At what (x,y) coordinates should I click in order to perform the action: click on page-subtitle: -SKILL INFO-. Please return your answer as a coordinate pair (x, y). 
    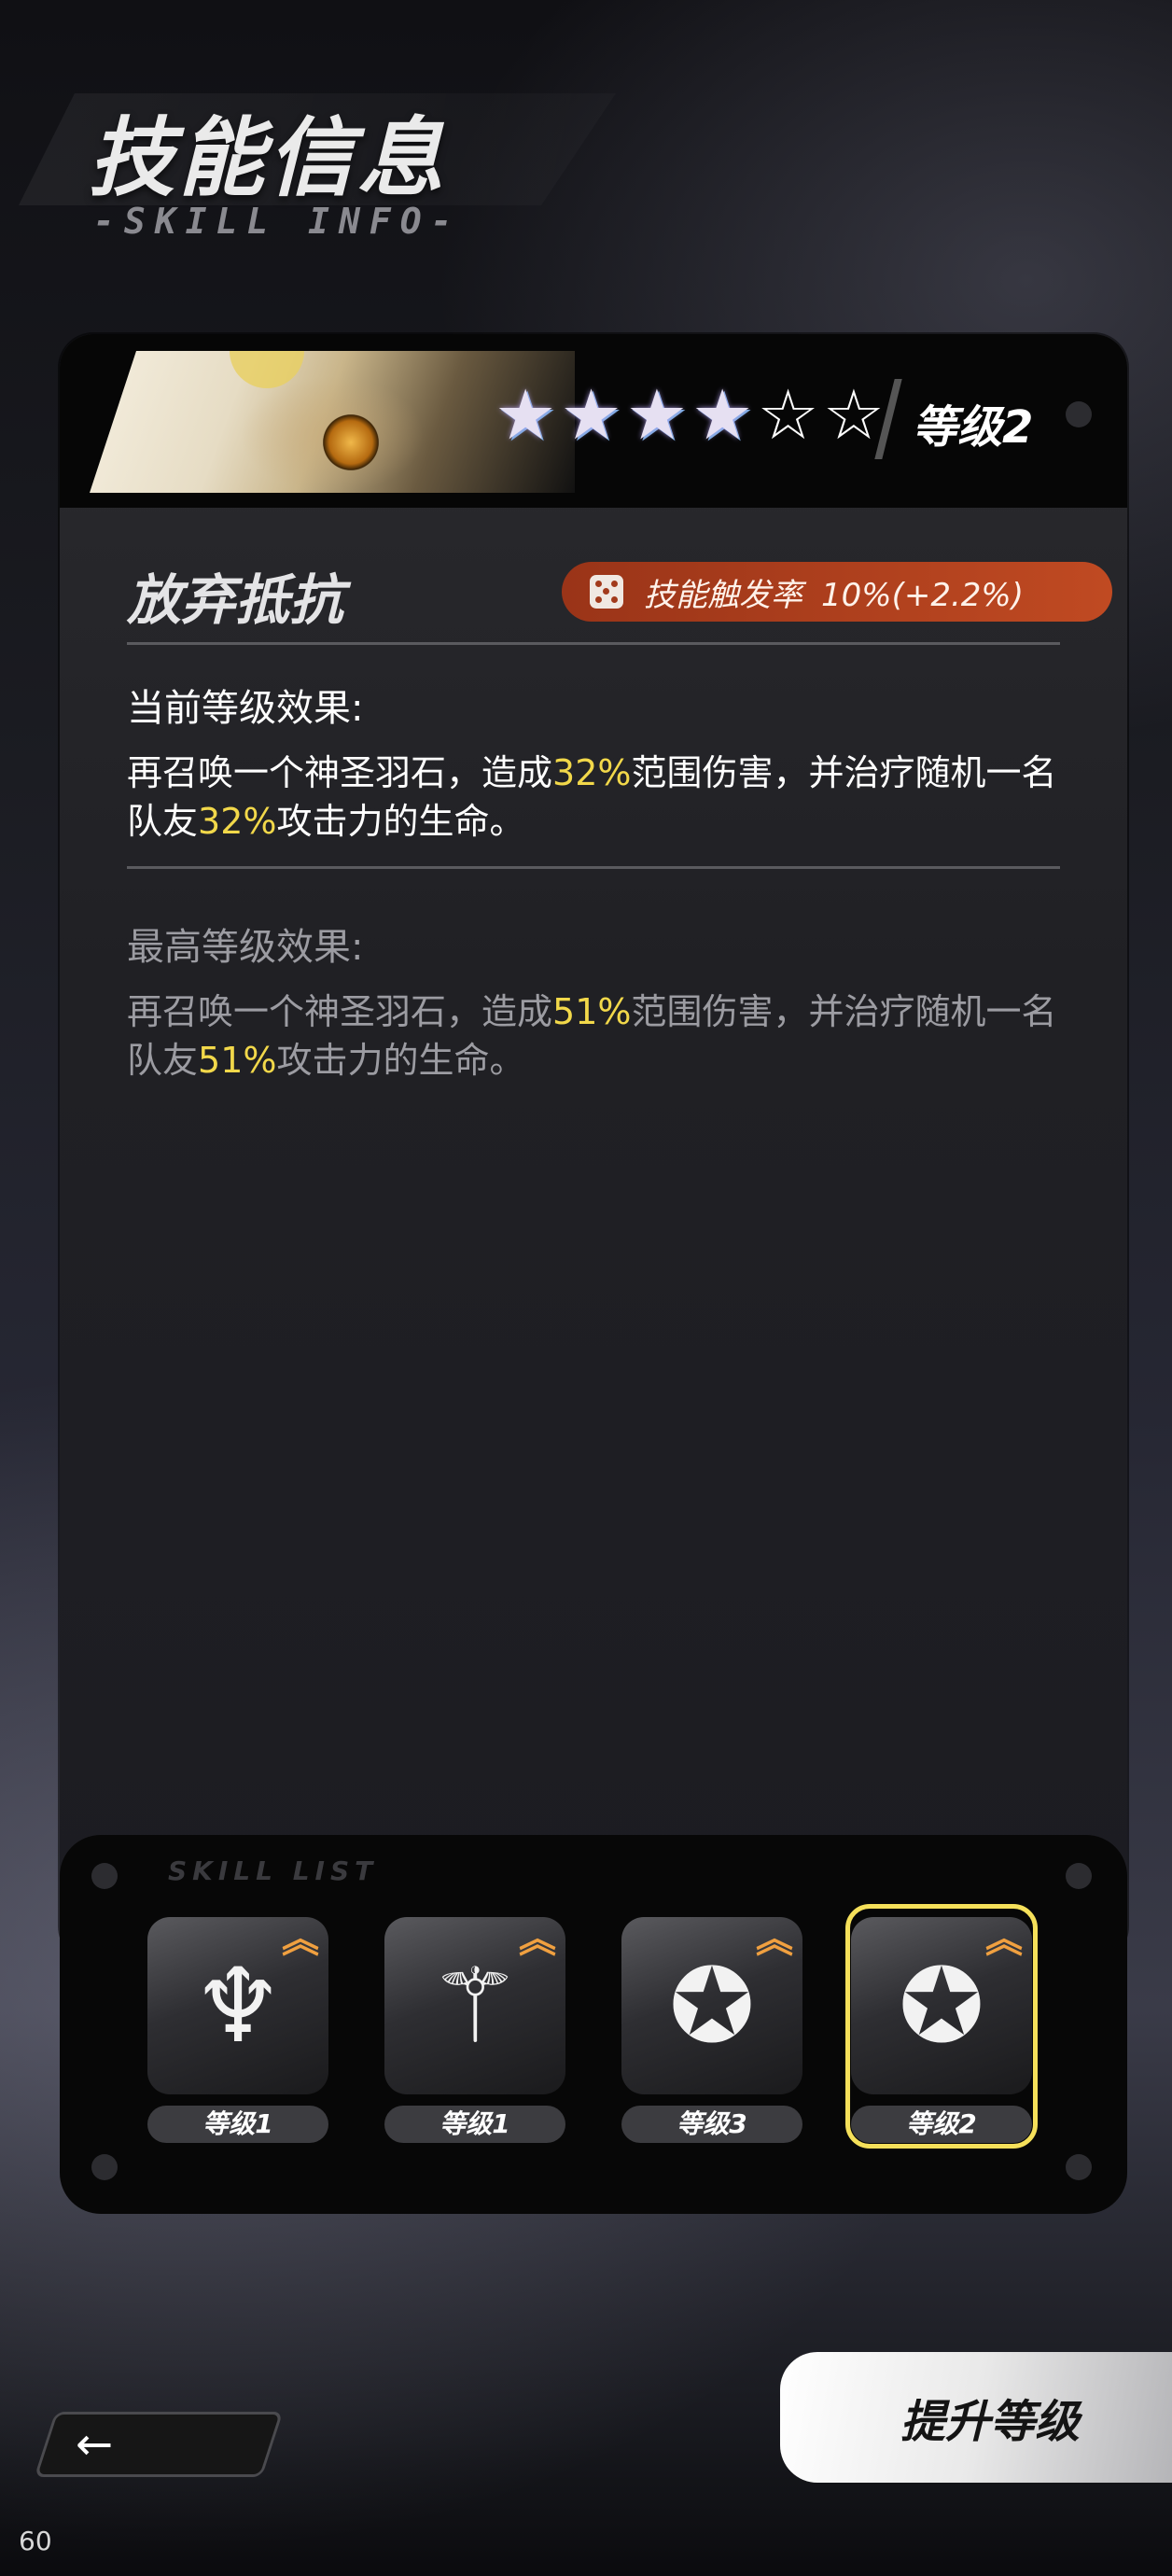
    Looking at the image, I should click on (277, 221).